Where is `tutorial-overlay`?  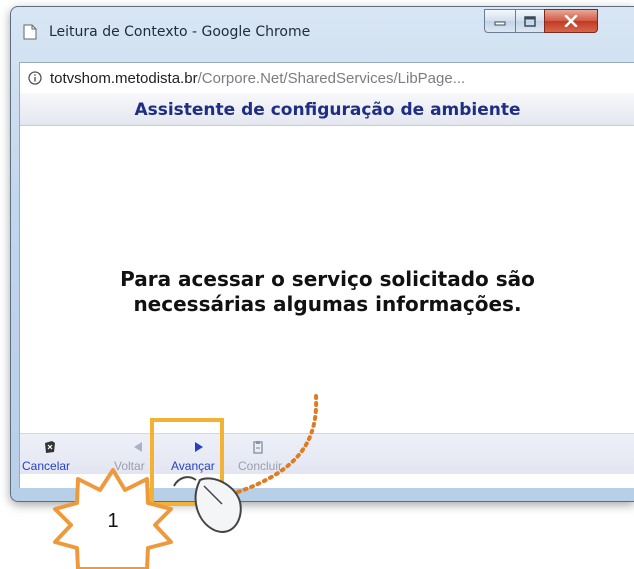
tutorial-overlay is located at coordinates (186, 481).